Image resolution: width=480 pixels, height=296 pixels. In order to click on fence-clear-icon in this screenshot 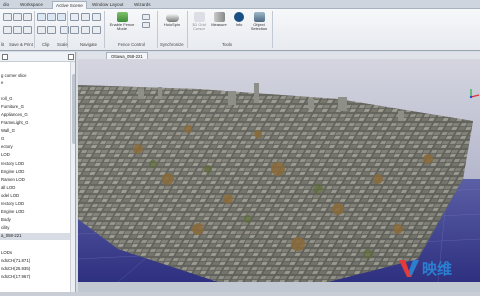, I will do `click(146, 25)`.